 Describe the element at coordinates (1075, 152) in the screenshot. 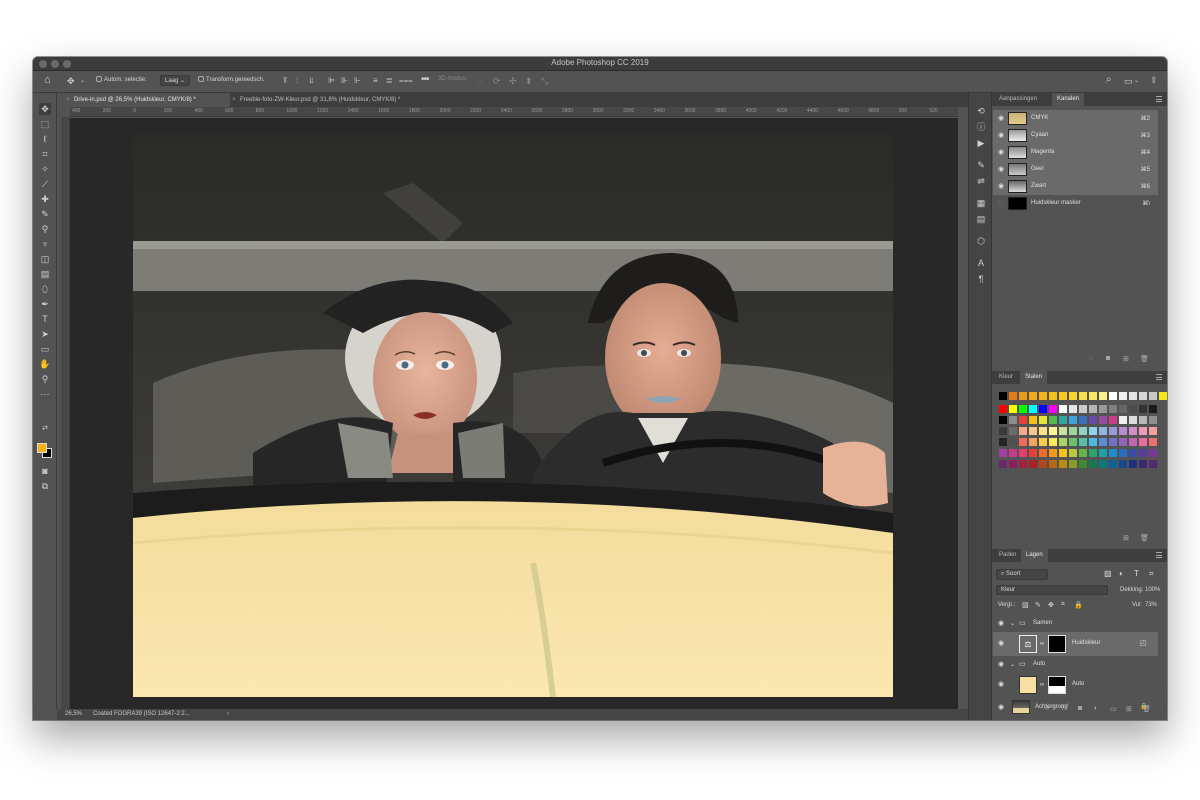

I see `channel-row: ◉ Magenta ⌘4` at that location.